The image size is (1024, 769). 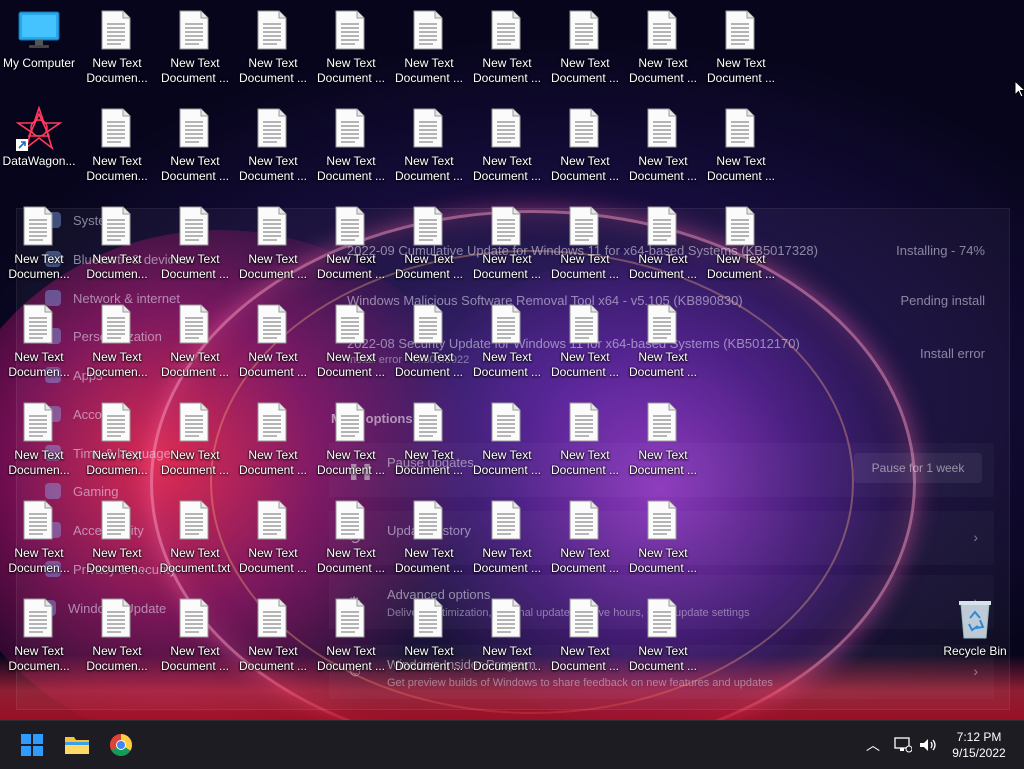 What do you see at coordinates (39, 44) in the screenshot?
I see `my-computer-icon: My Computer` at bounding box center [39, 44].